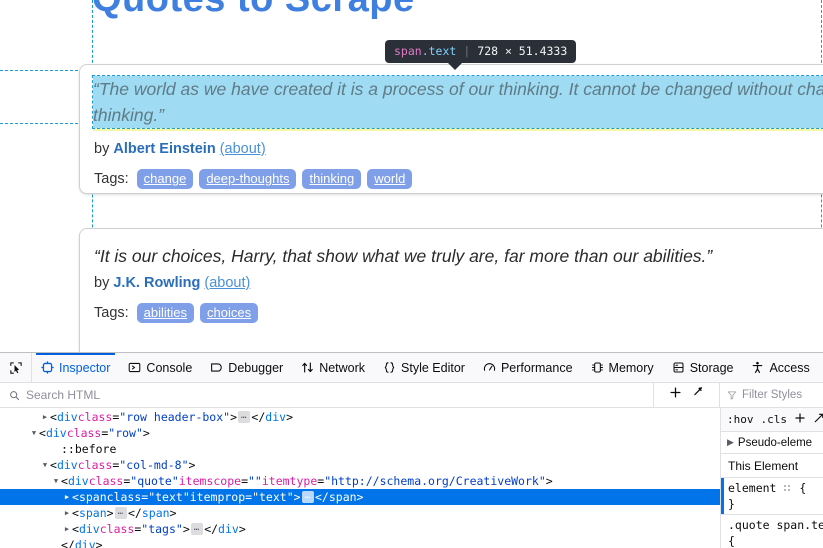 The height and width of the screenshot is (548, 823). Describe the element at coordinates (327, 395) in the screenshot. I see `search-html-input: Search HTML` at that location.